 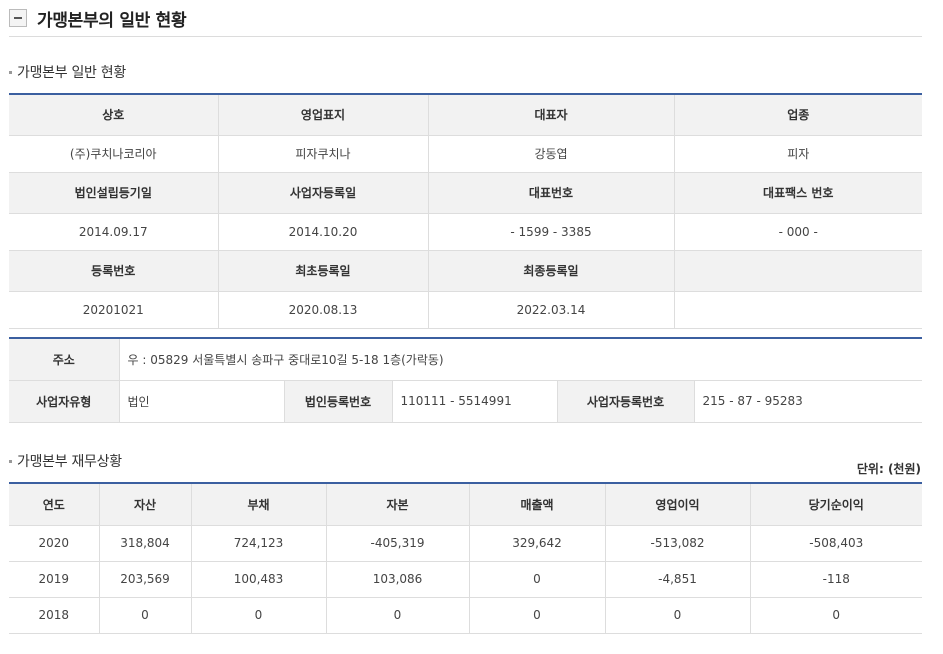 I want to click on unit-label: 단위: (천원), so click(x=888, y=469).